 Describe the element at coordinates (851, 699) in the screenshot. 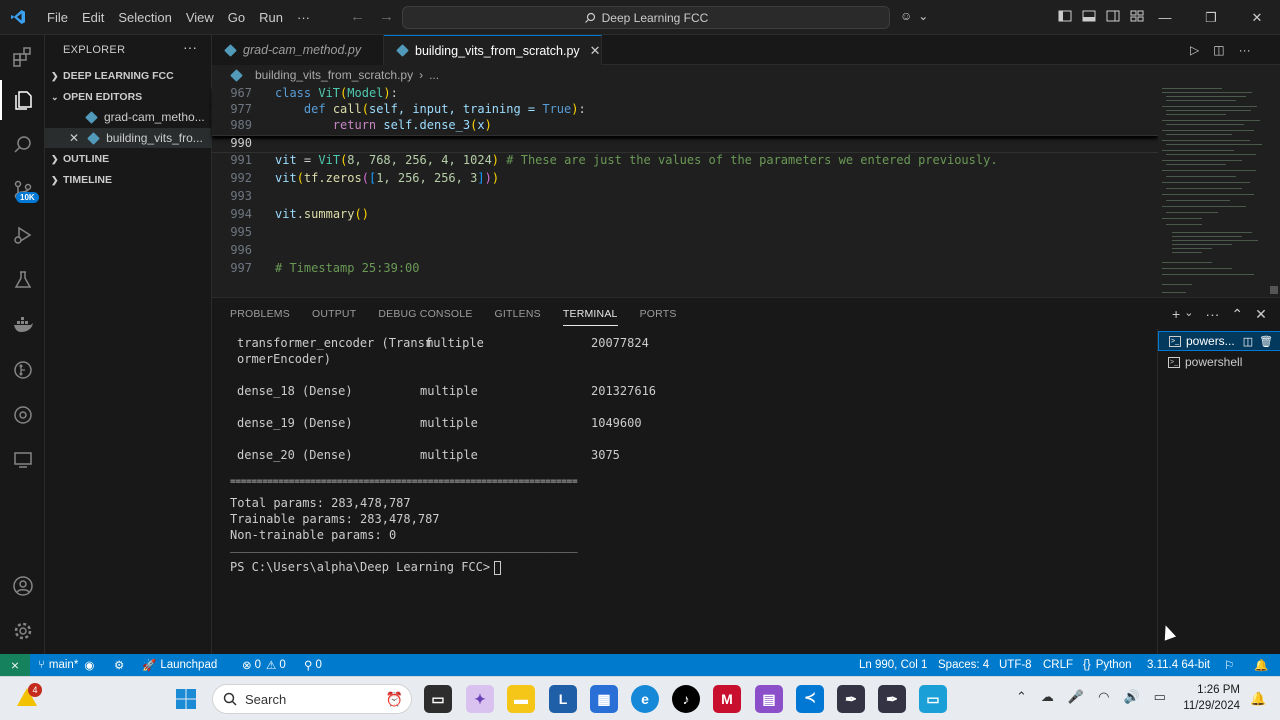

I see `quill-app-icon: ✒` at that location.